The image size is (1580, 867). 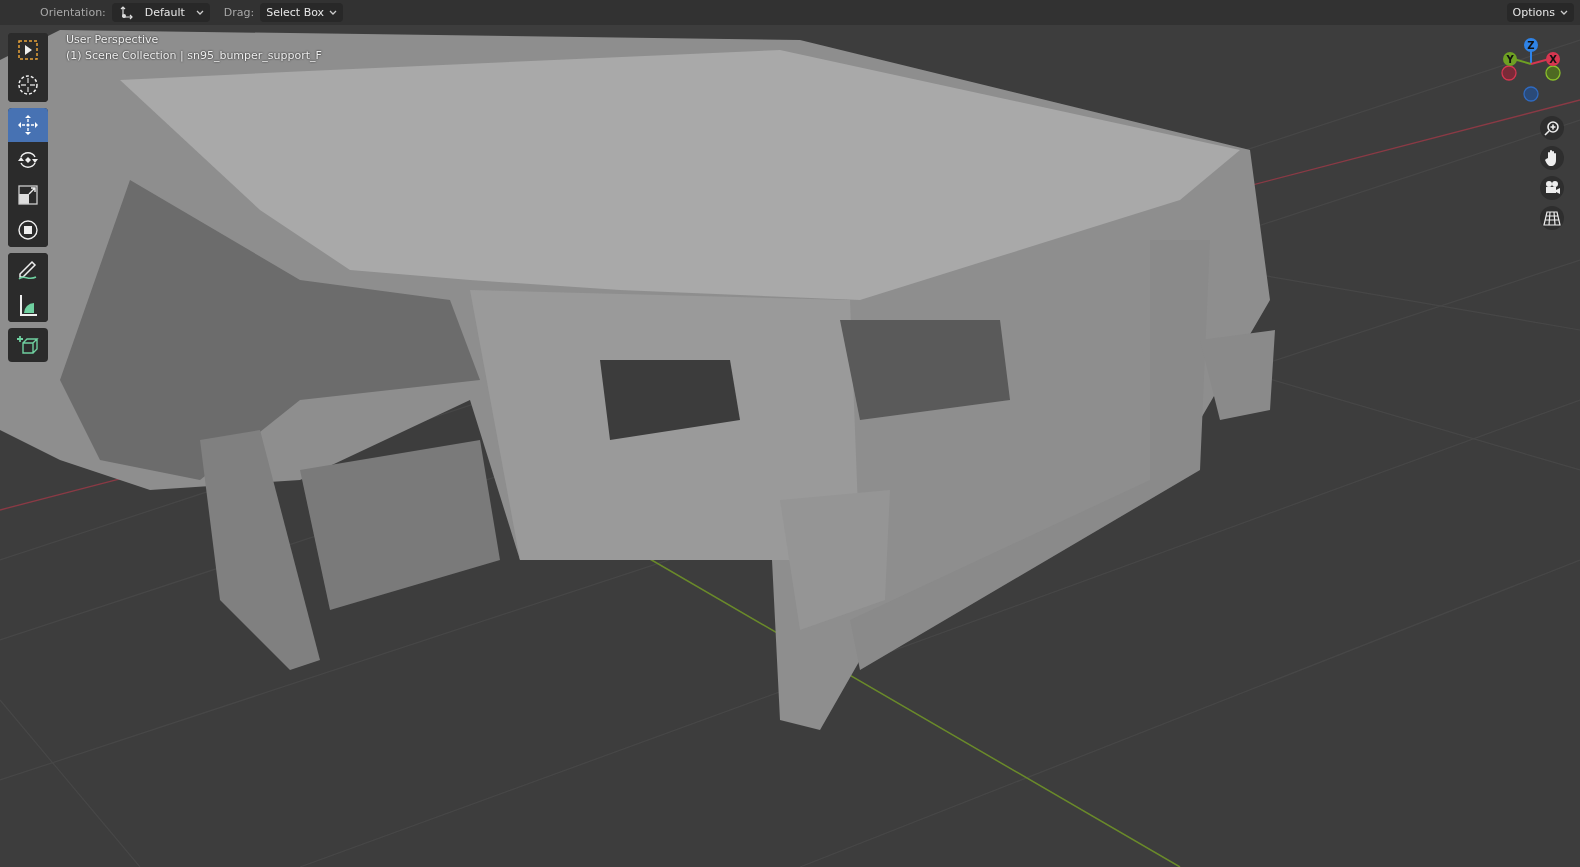 I want to click on viewport-info-text: User Perspective, so click(x=113, y=39).